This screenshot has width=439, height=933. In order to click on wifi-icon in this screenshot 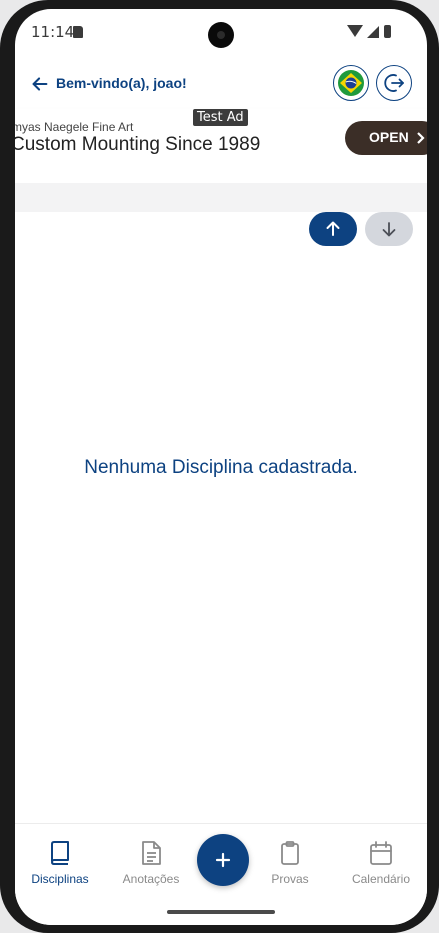, I will do `click(355, 31)`.